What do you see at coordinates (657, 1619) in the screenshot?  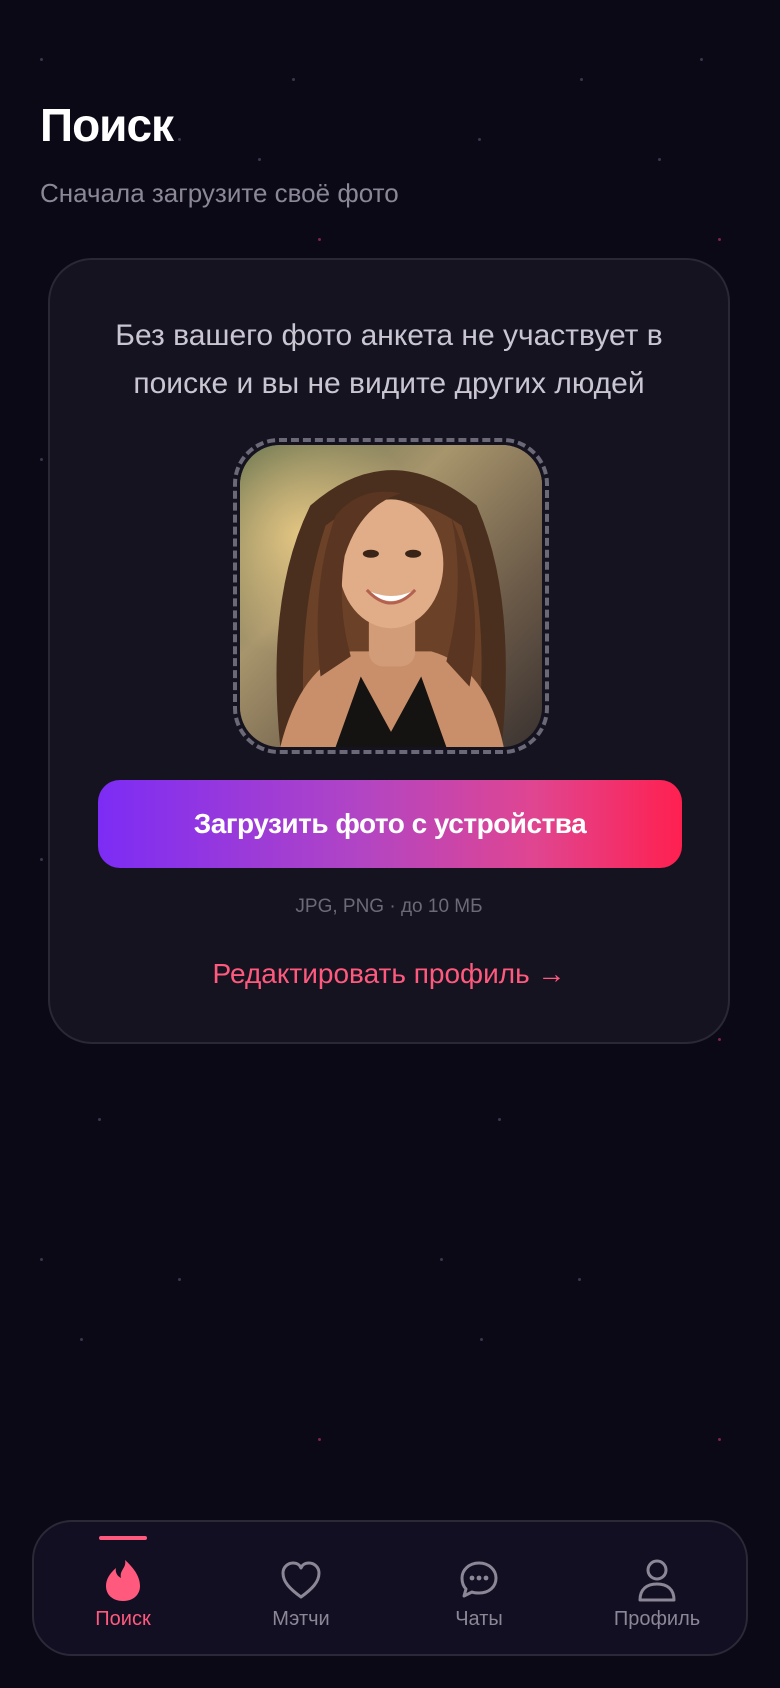 I see `tab-label: Профиль` at bounding box center [657, 1619].